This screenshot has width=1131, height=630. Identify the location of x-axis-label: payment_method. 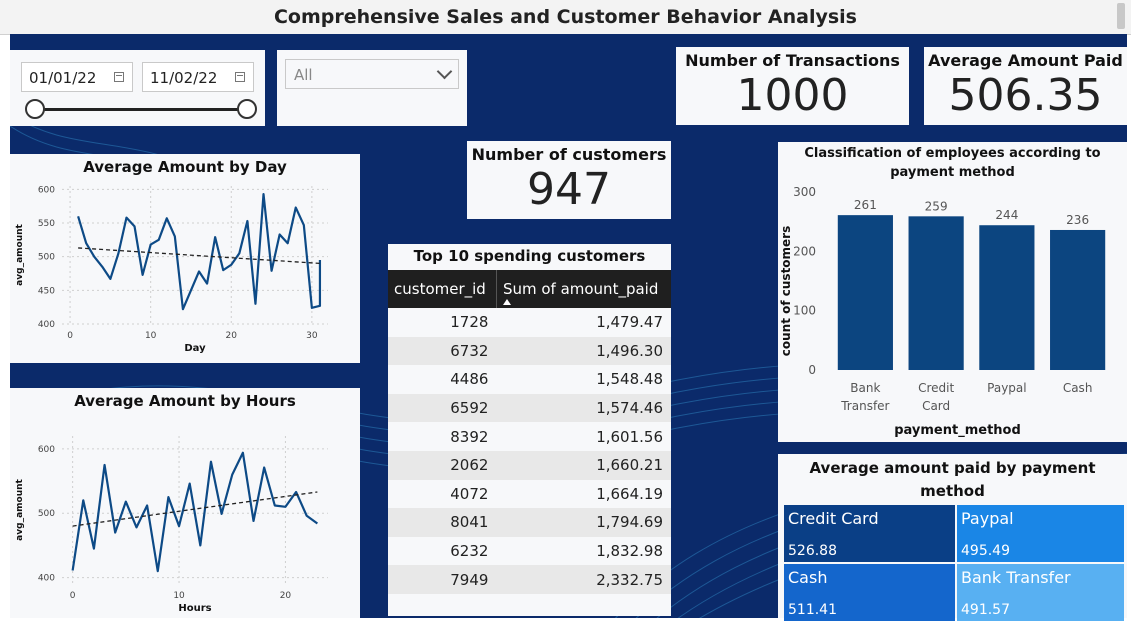
(957, 430).